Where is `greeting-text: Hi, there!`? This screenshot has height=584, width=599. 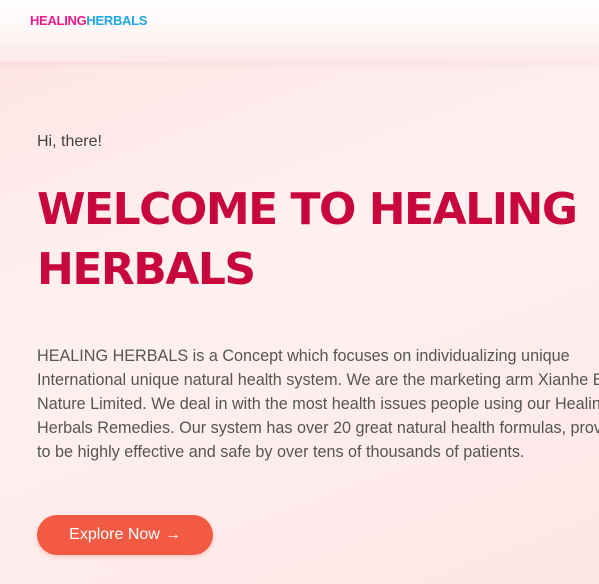
greeting-text: Hi, there! is located at coordinates (69, 141).